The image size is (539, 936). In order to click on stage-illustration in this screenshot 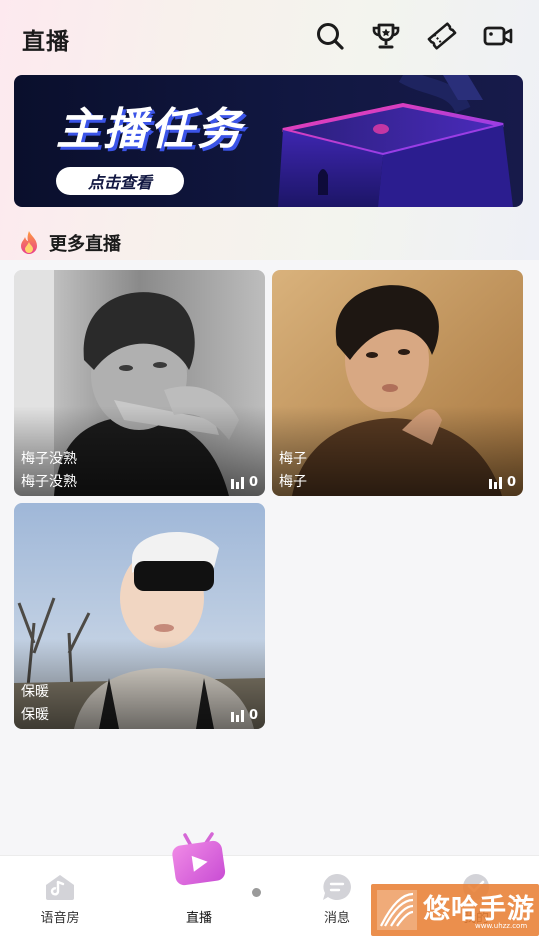, I will do `click(395, 141)`.